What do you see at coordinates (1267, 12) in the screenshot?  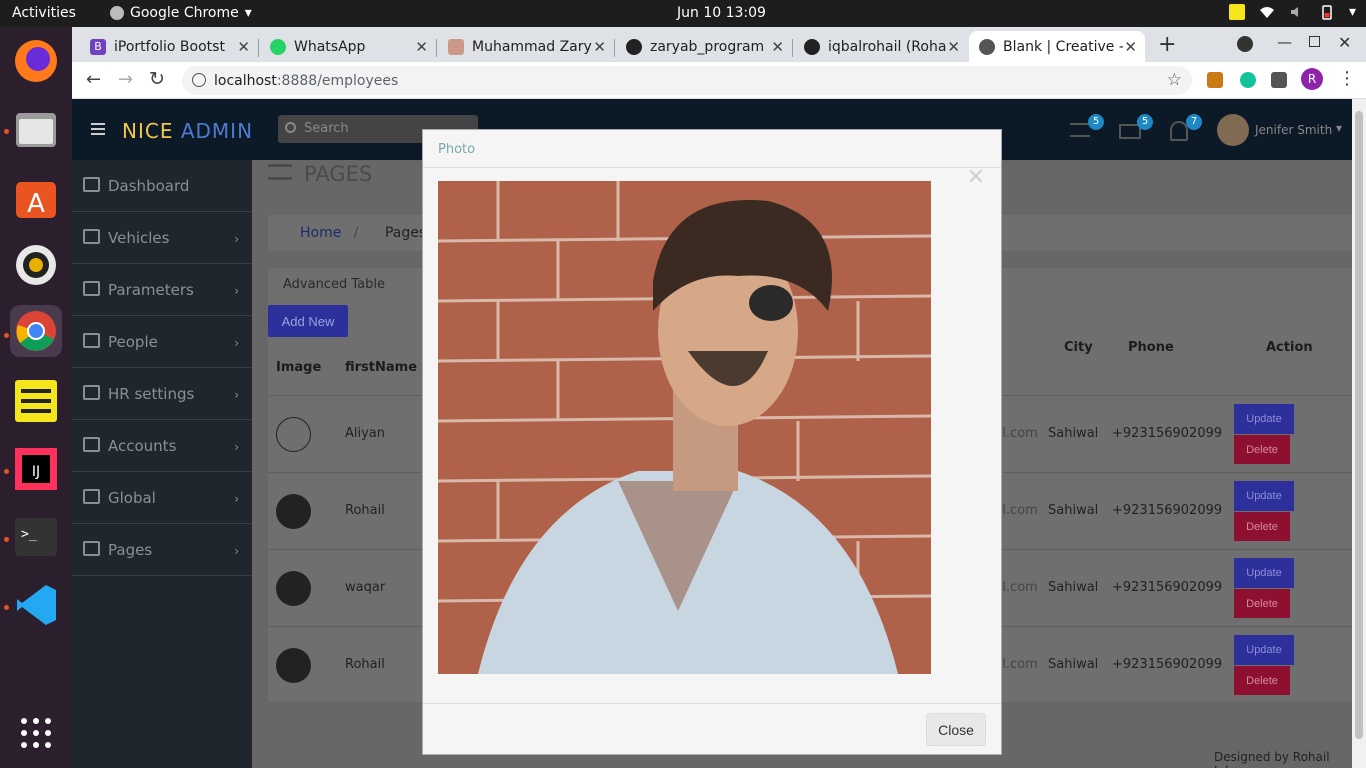 I see `wifi-icon` at bounding box center [1267, 12].